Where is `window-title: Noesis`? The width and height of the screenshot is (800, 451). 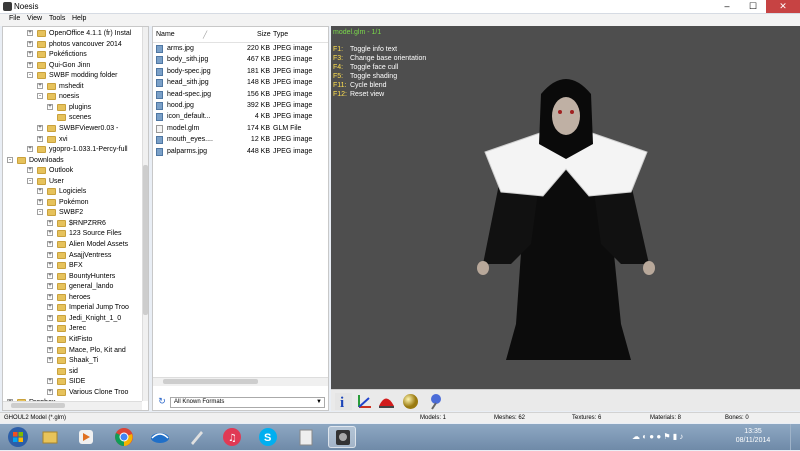 window-title: Noesis is located at coordinates (26, 6).